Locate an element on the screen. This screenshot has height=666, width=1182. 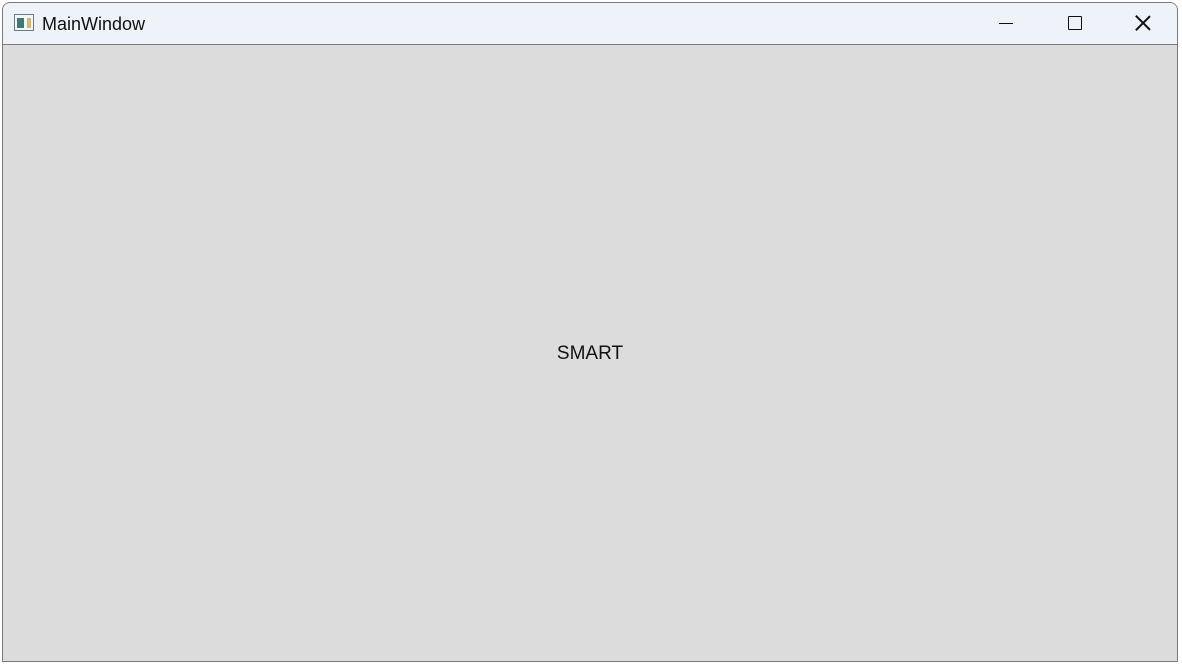
app-icon-right-pane is located at coordinates (29, 23).